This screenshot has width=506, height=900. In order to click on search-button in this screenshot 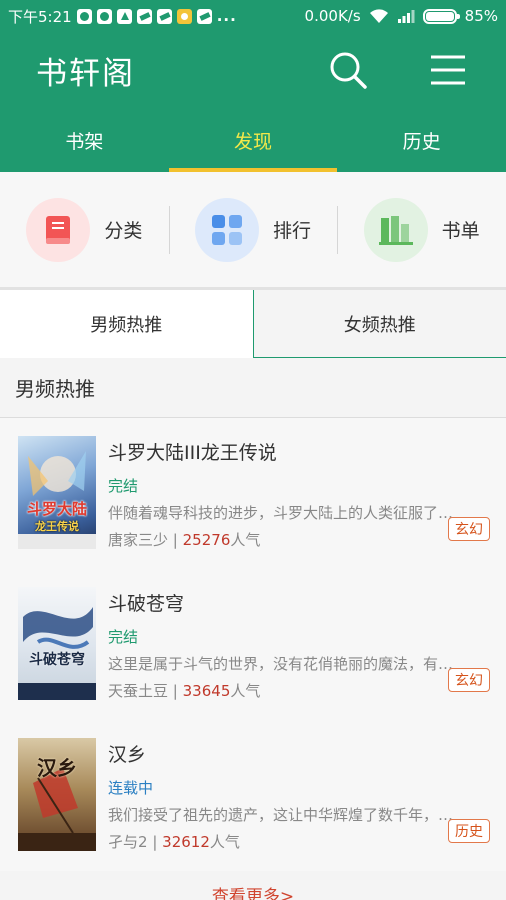, I will do `click(348, 70)`.